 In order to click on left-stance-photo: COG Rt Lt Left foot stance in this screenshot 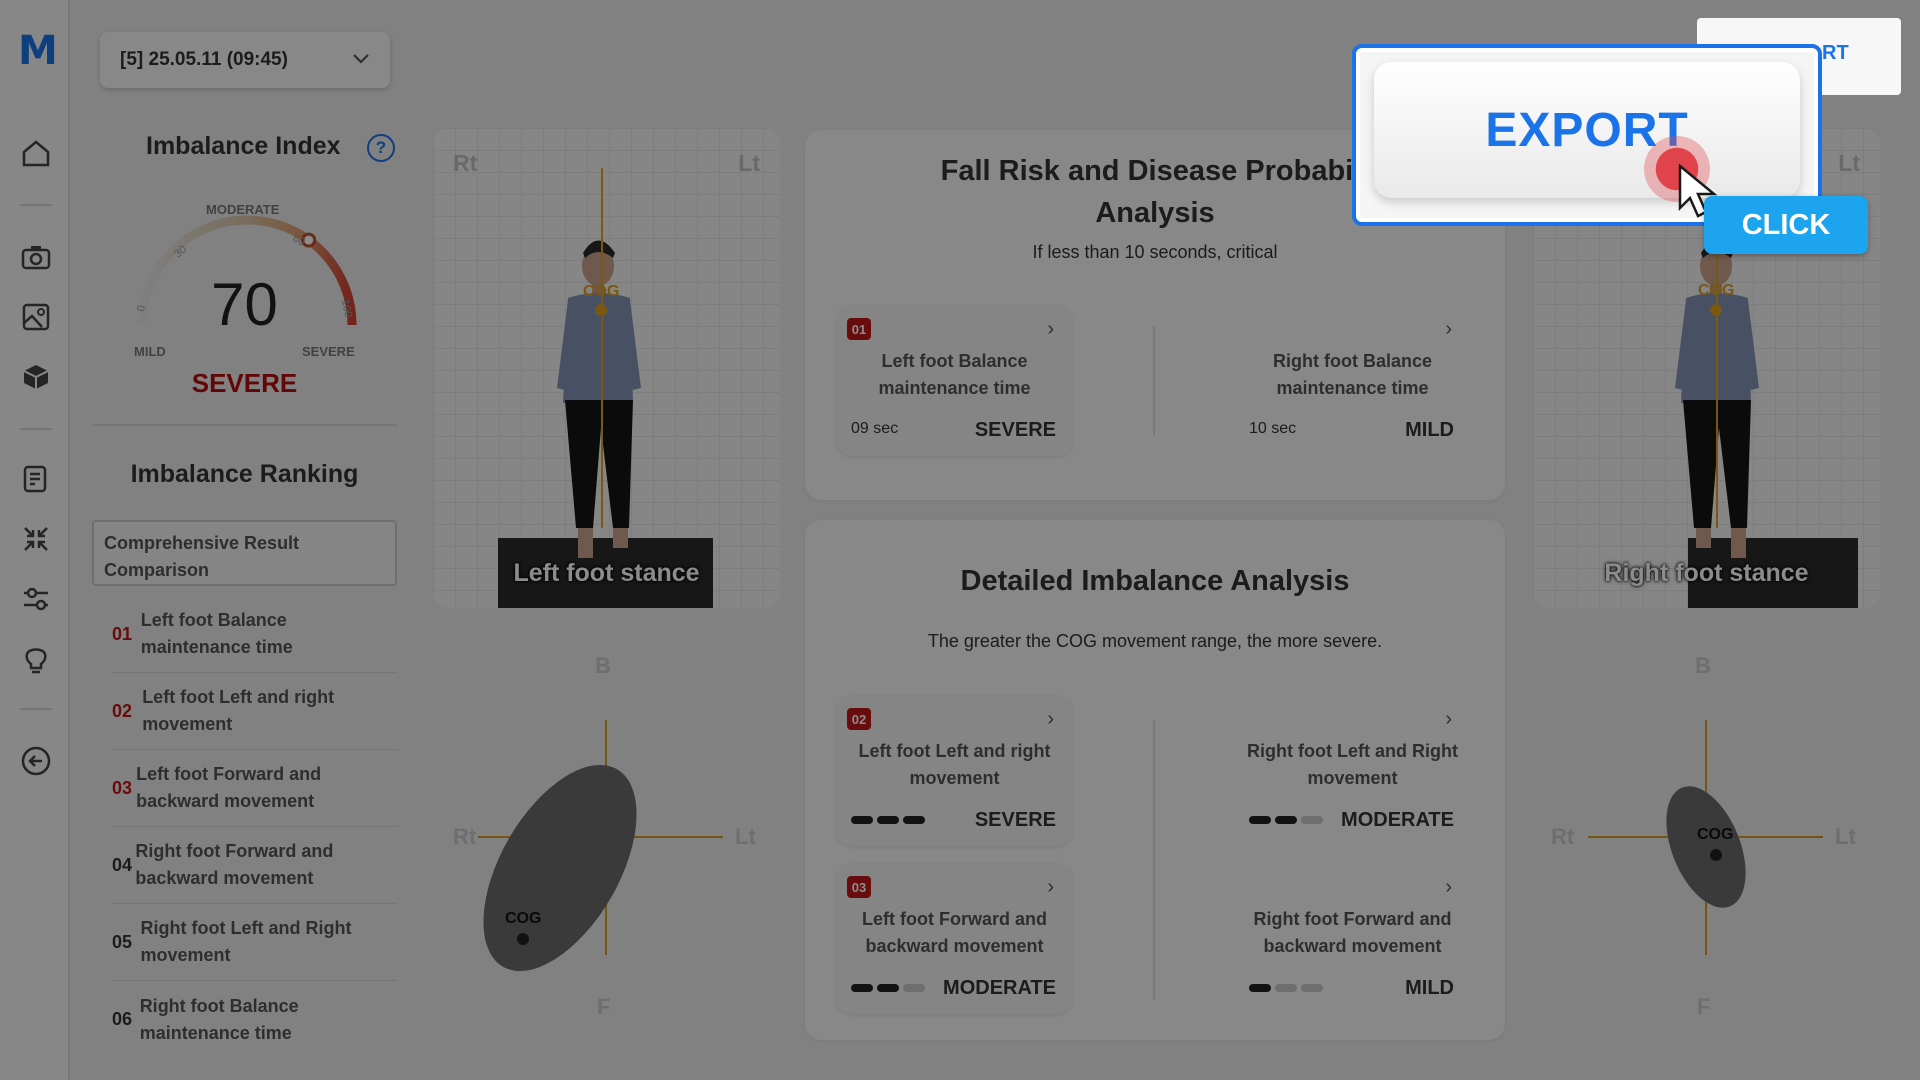, I will do `click(606, 368)`.